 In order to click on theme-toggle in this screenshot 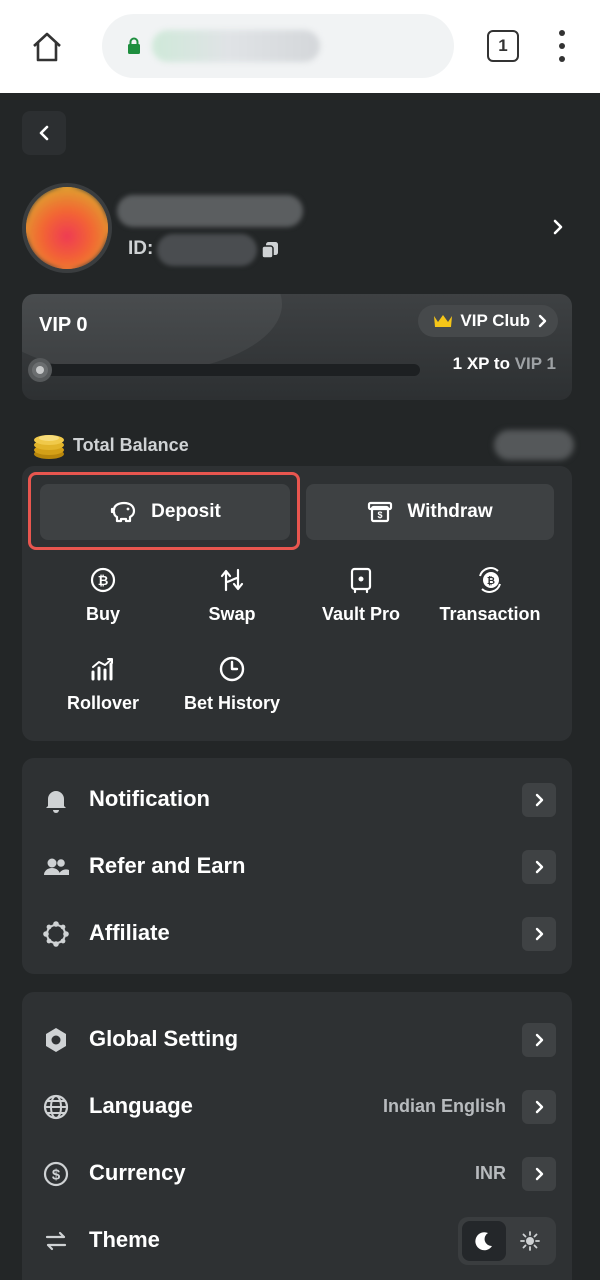, I will do `click(507, 1241)`.